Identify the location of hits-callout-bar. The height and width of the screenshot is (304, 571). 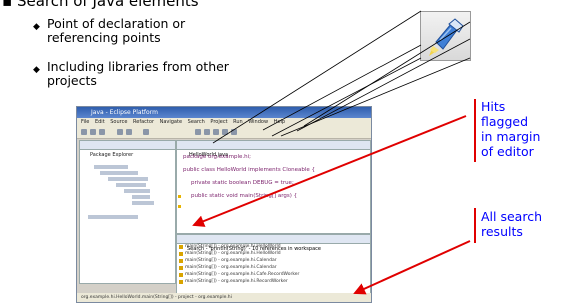
(475, 130).